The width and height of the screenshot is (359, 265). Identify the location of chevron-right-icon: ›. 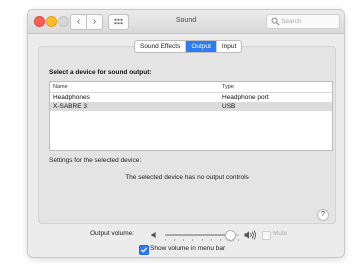
(94, 21).